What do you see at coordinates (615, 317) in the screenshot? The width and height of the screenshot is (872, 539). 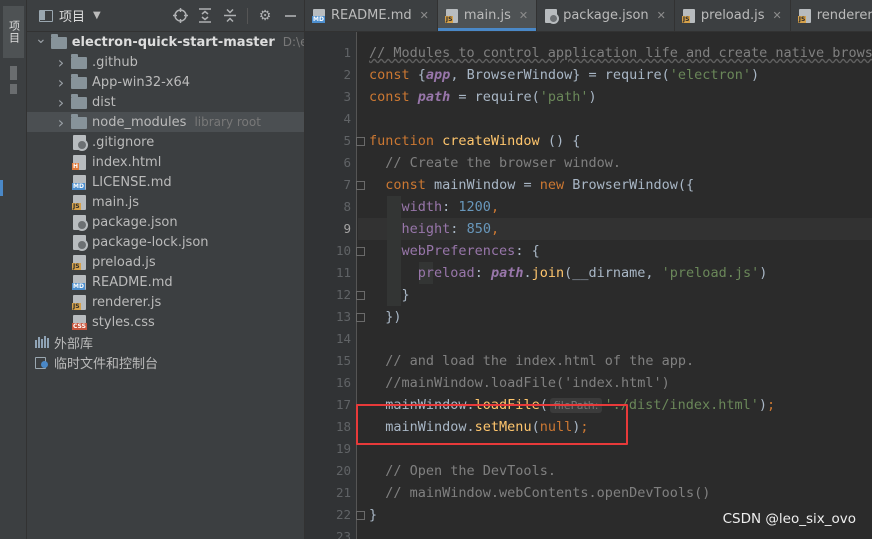 I see `code-line: })` at bounding box center [615, 317].